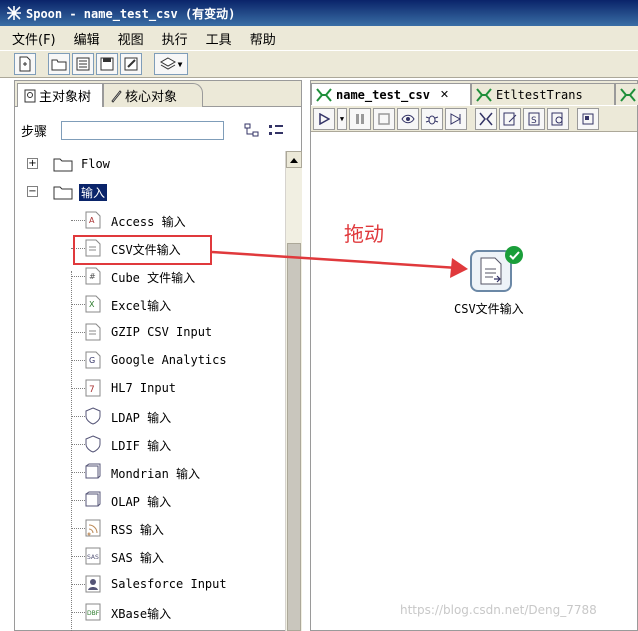 The height and width of the screenshot is (631, 638). I want to click on replay-button, so click(456, 118).